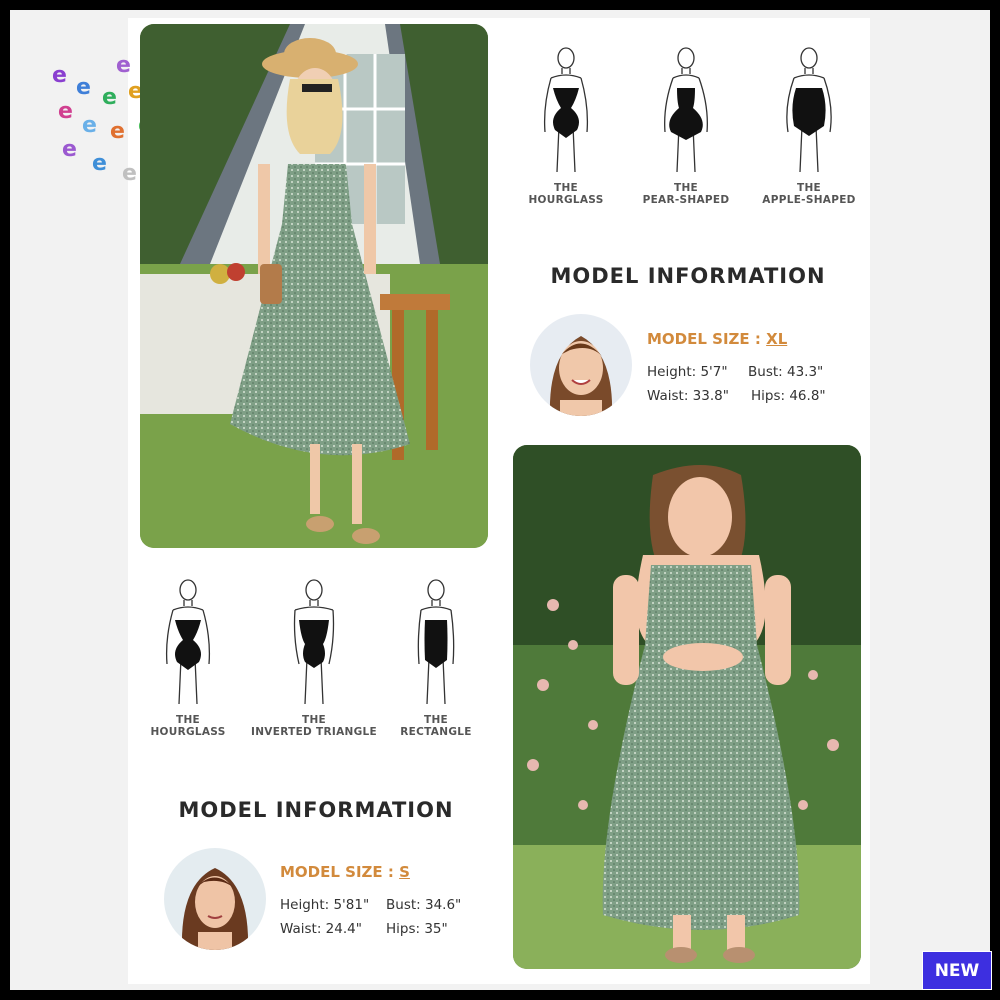  I want to click on body-shape-hourglass-top: THE HOURGLASS, so click(566, 126).